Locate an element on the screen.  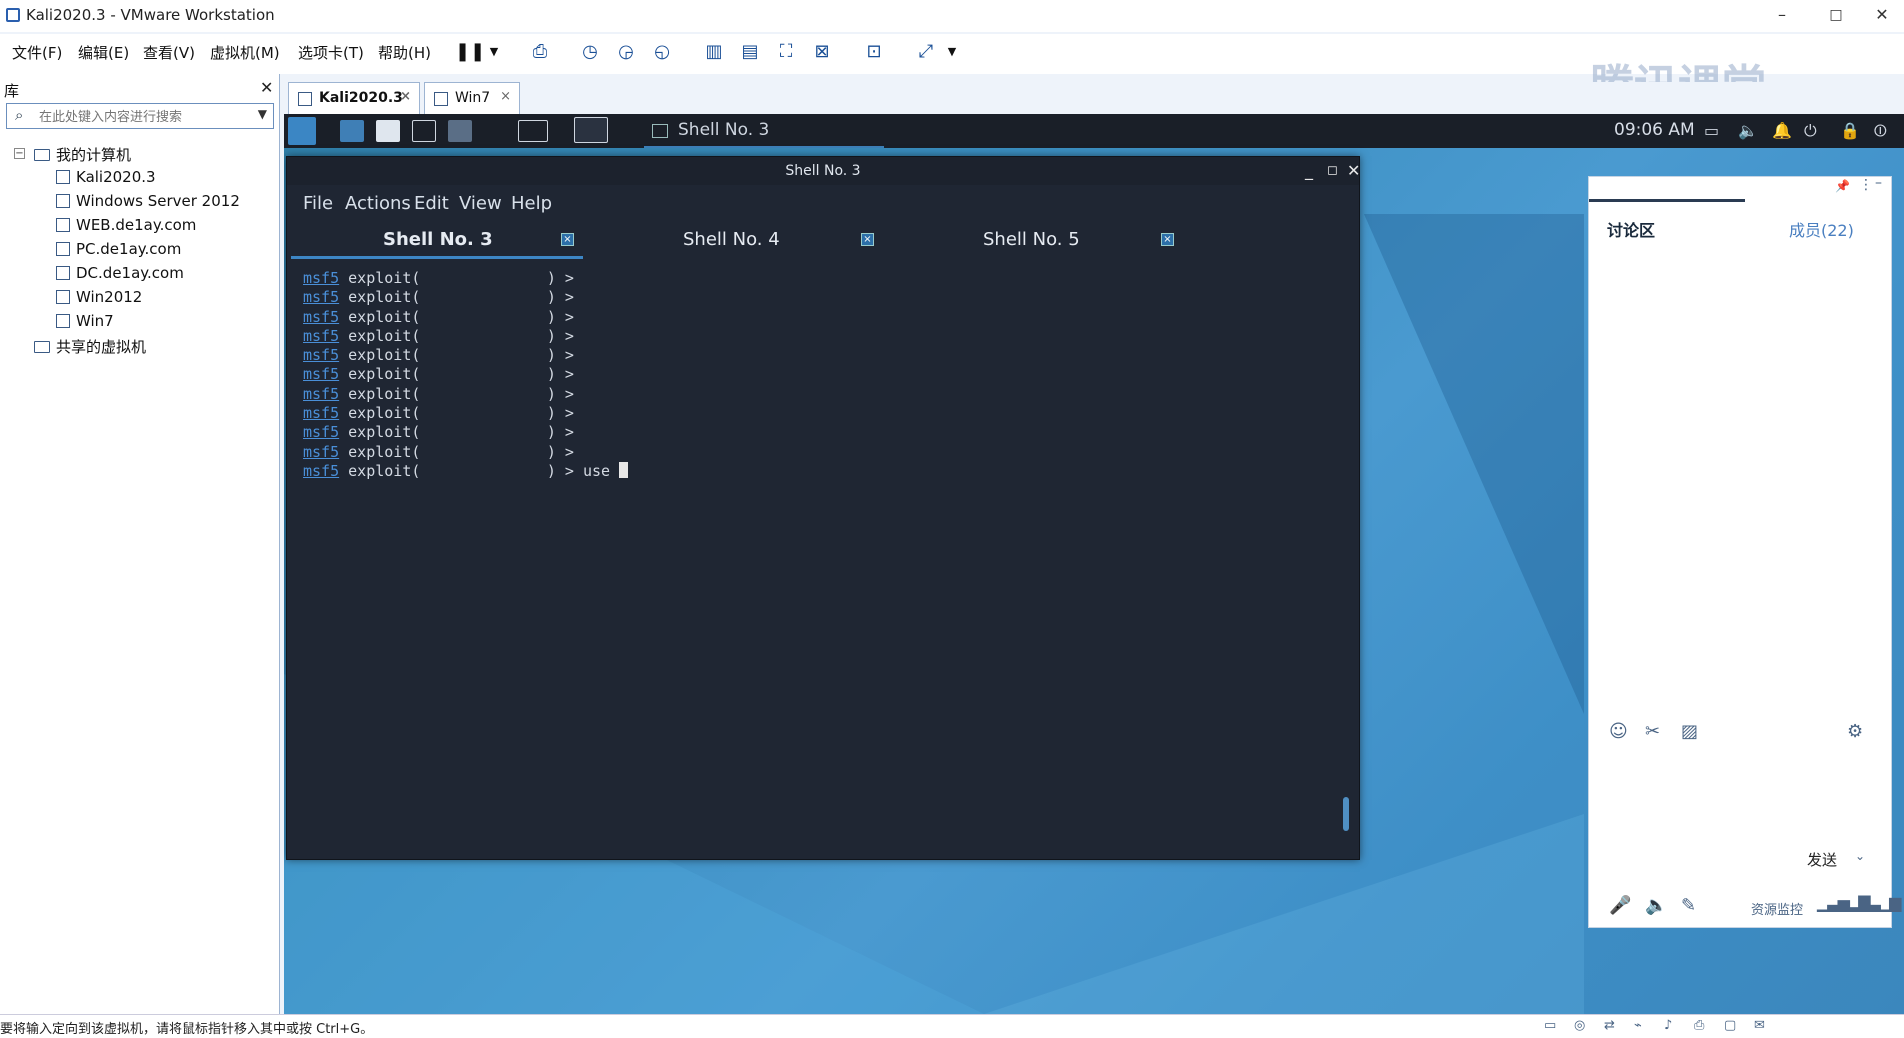
image-icon: ▨ is located at coordinates (1689, 731).